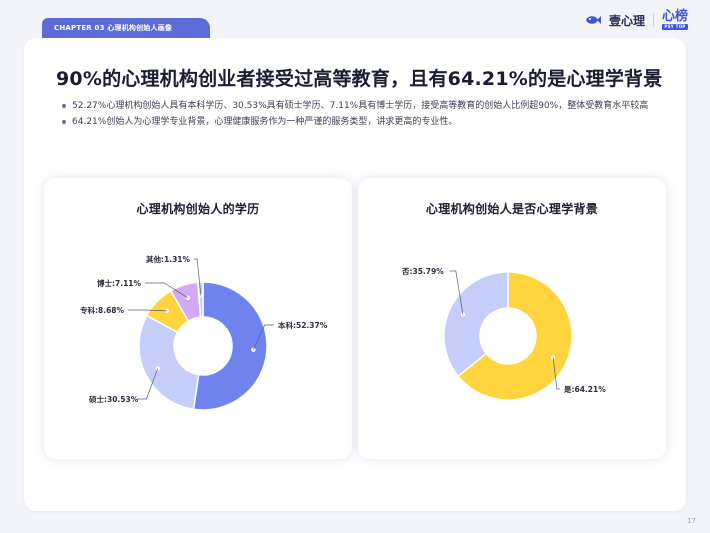 The height and width of the screenshot is (533, 710). I want to click on brand2-main: 心榜, so click(674, 16).